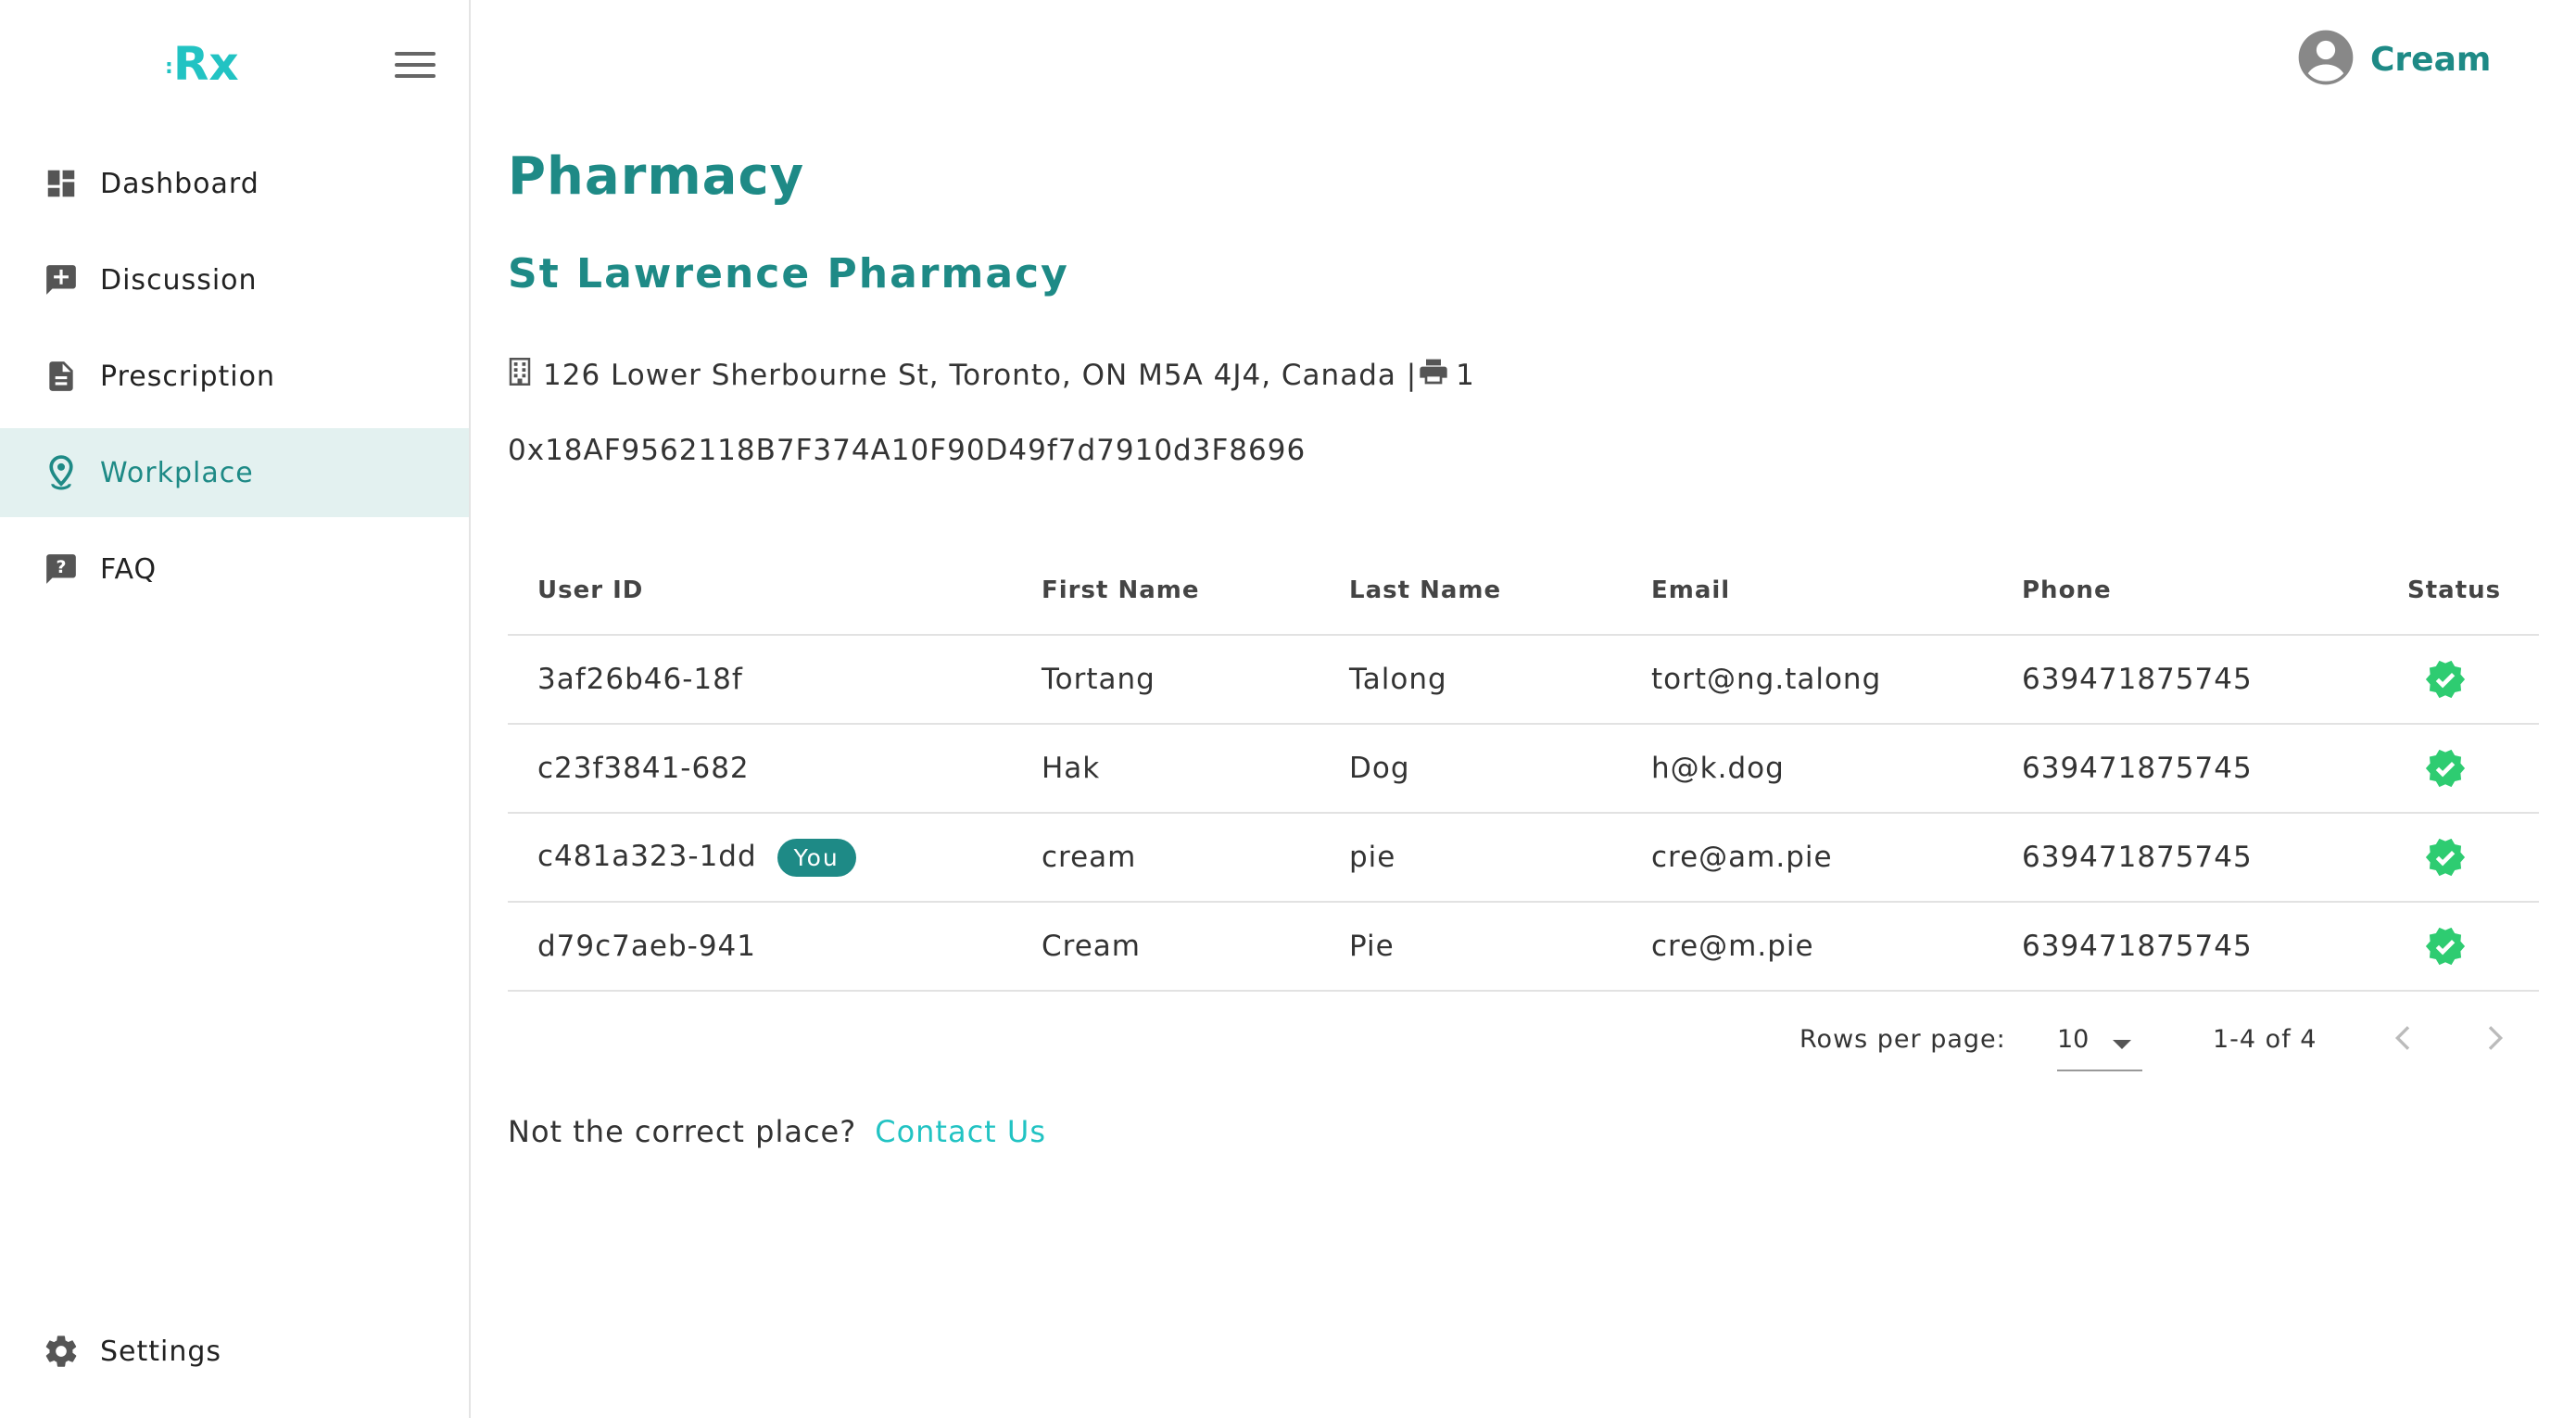  I want to click on column-header-first-name: First Name, so click(1120, 590).